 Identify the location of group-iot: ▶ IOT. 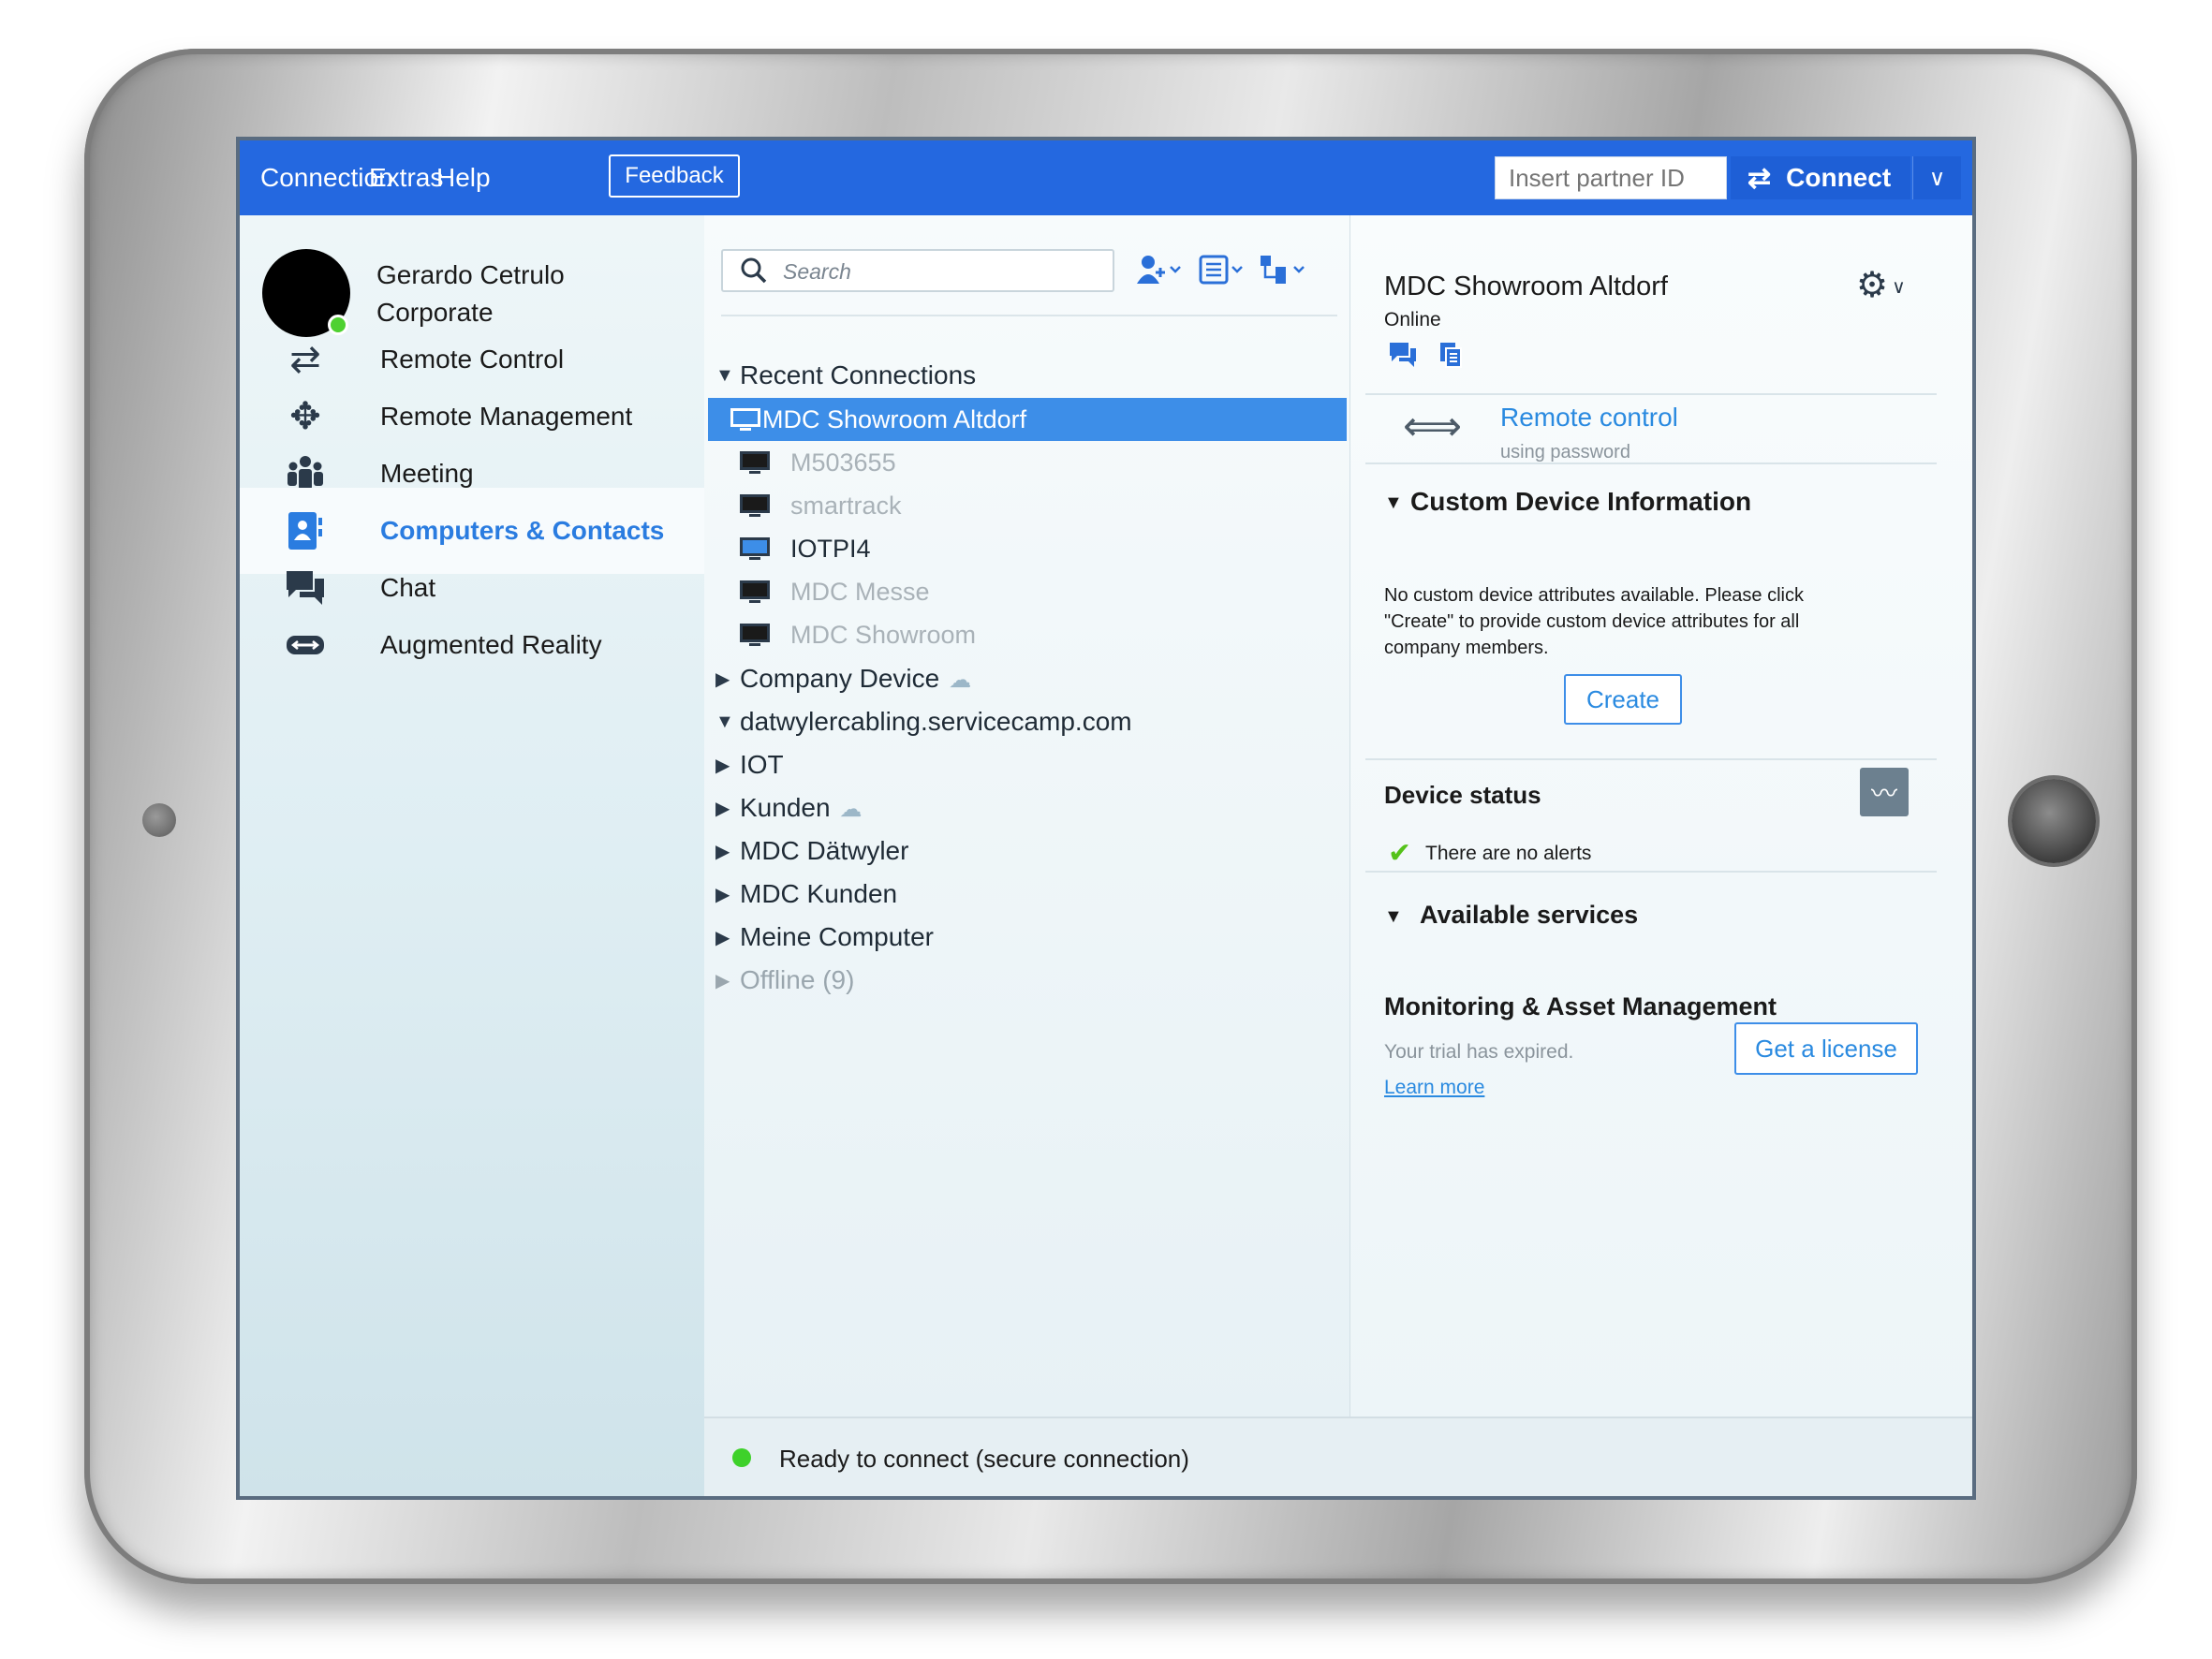
(1027, 764).